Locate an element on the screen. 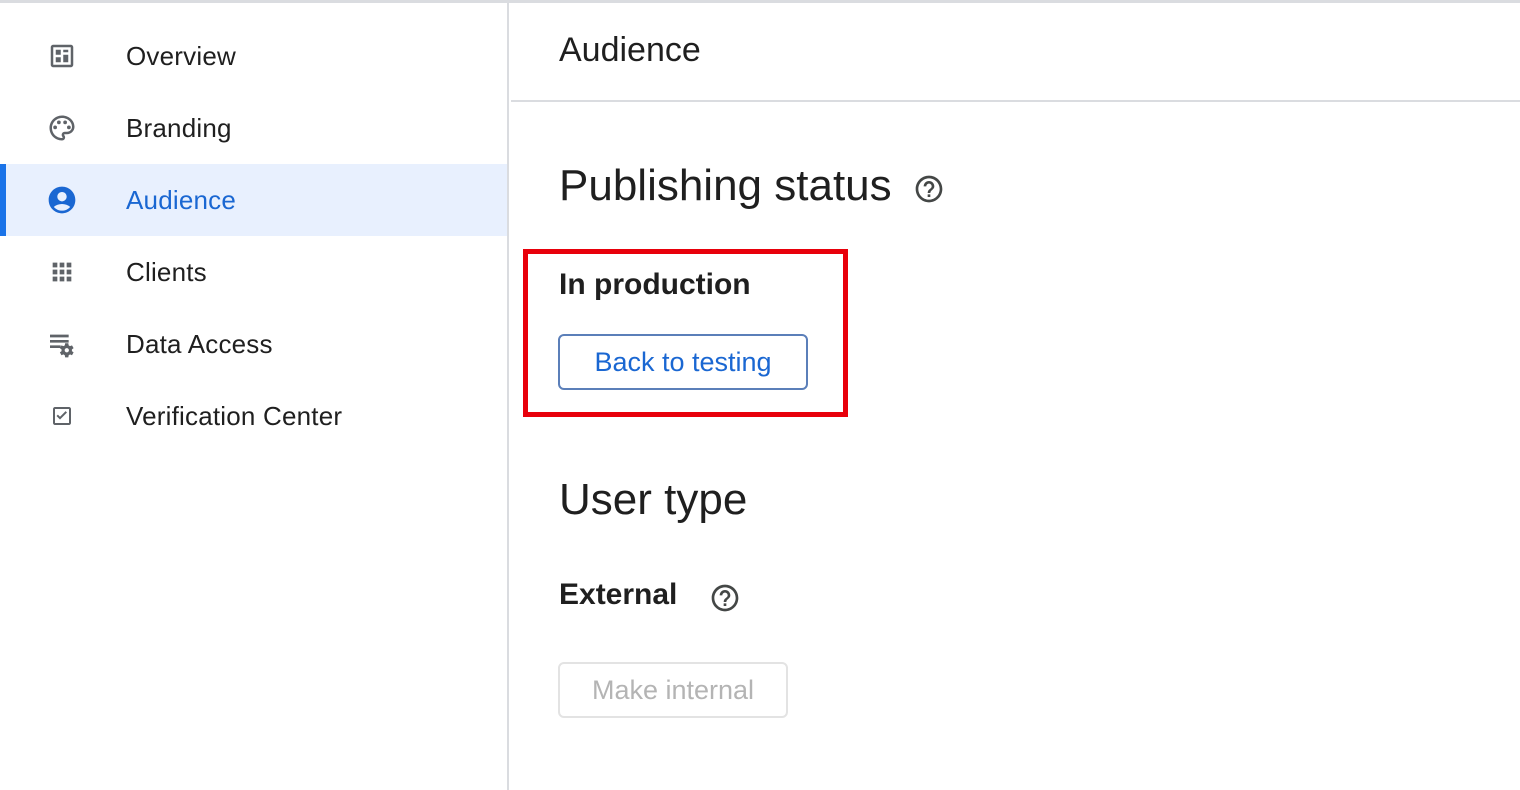 Image resolution: width=1520 pixels, height=790 pixels. sidebar-item-label: Overview is located at coordinates (181, 55).